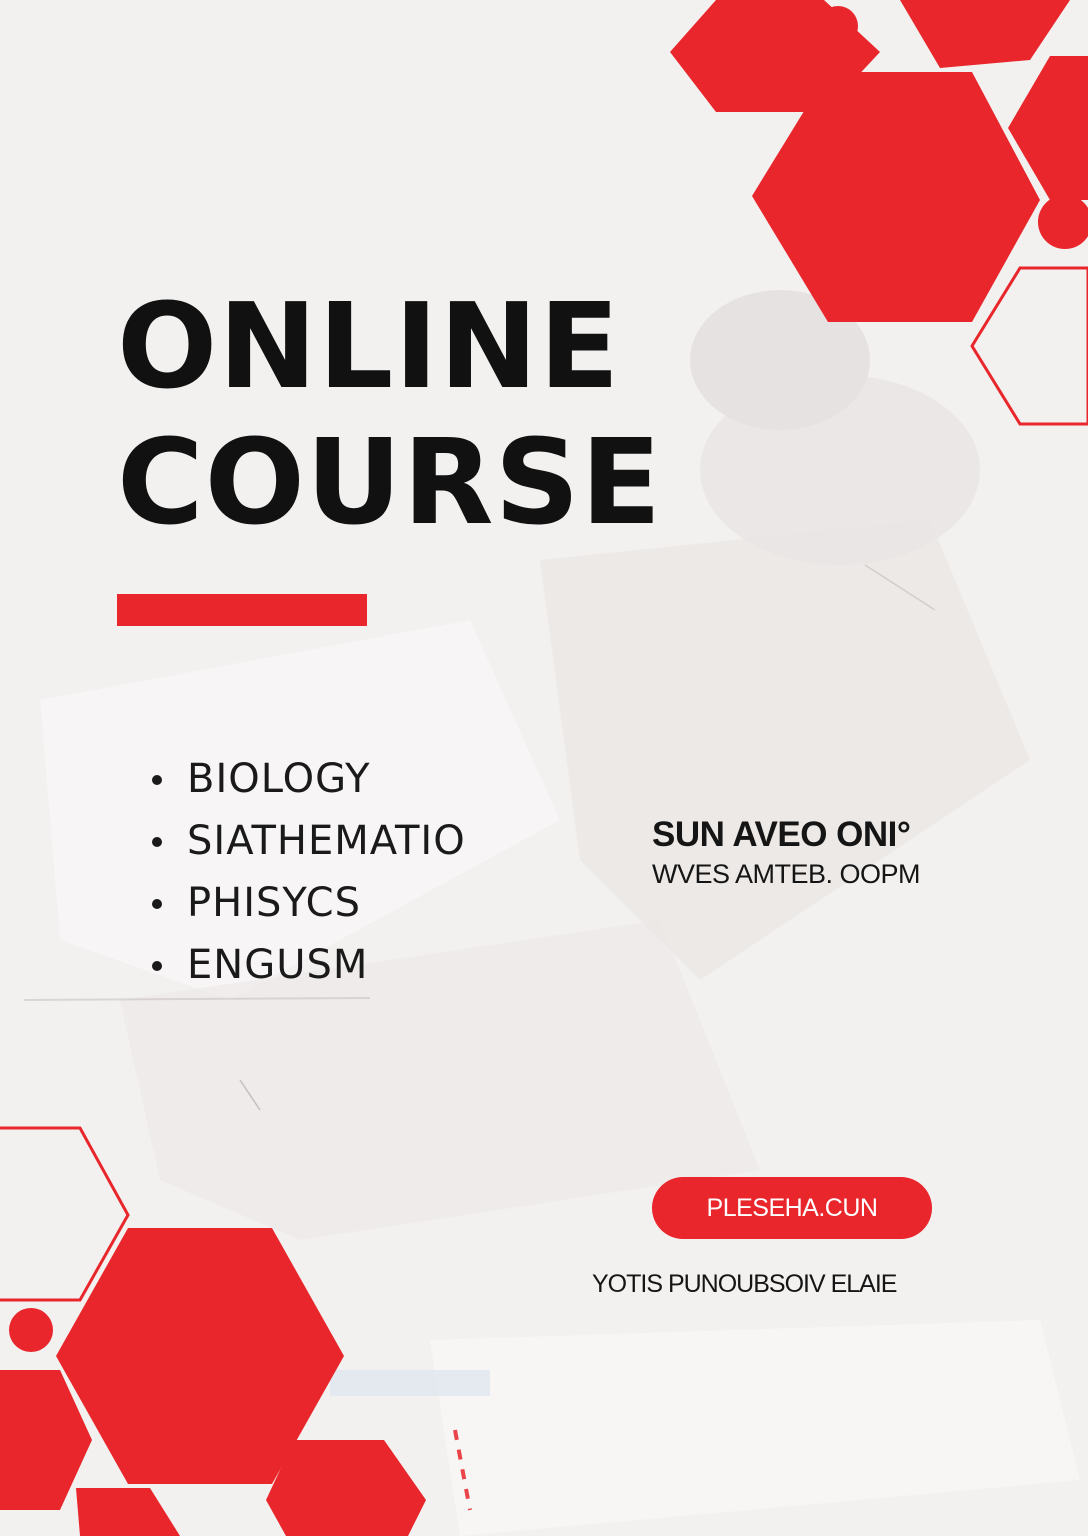 Image resolution: width=1088 pixels, height=1536 pixels. I want to click on subject-label: ENGUSM, so click(278, 965).